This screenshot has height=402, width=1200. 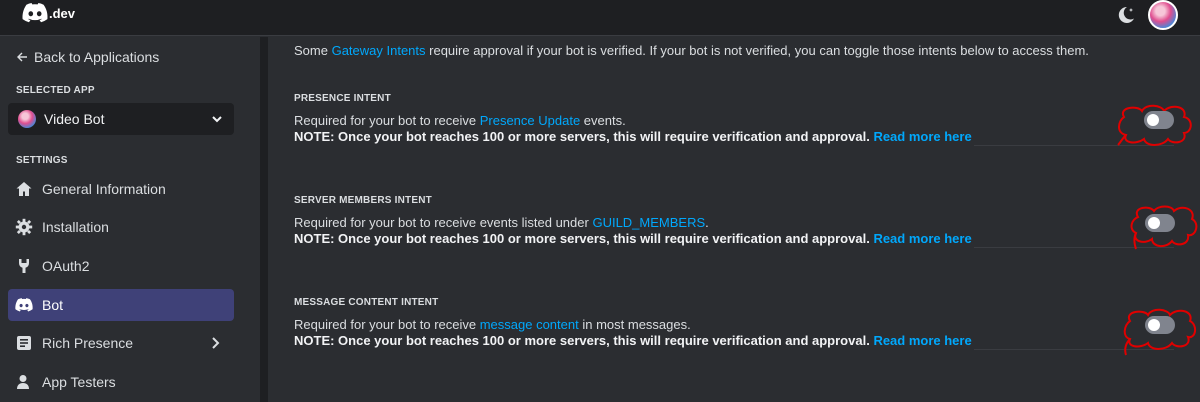 What do you see at coordinates (530, 120) in the screenshot?
I see `presence-update-link: Presence Update` at bounding box center [530, 120].